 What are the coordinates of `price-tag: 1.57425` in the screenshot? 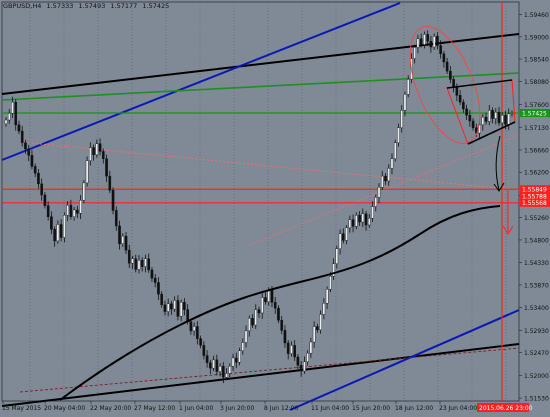 It's located at (535, 112).